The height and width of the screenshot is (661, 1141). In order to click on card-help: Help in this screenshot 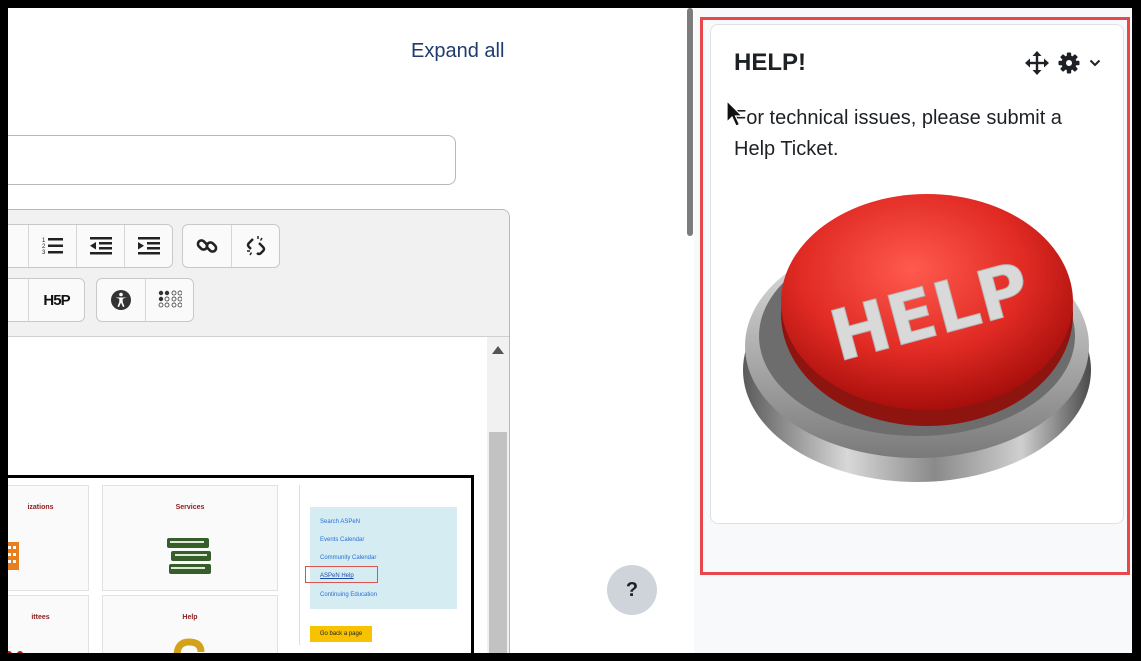, I will do `click(190, 624)`.